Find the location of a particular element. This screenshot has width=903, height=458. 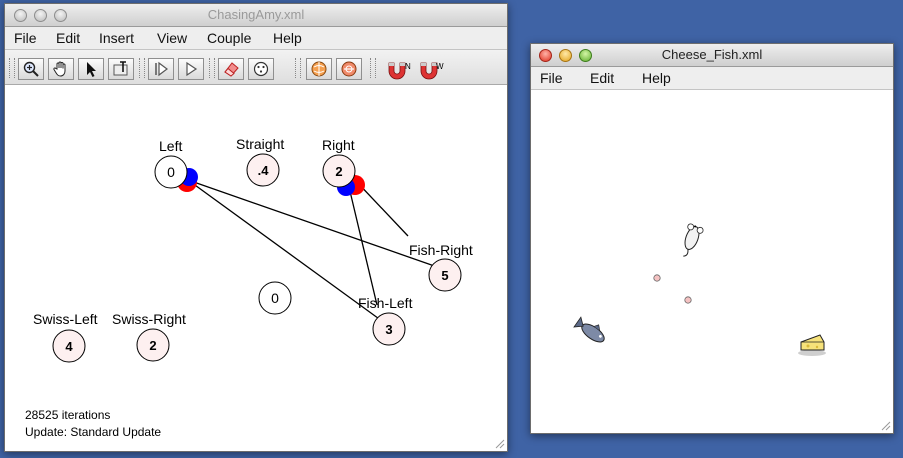

globe-orange-icon is located at coordinates (349, 69).